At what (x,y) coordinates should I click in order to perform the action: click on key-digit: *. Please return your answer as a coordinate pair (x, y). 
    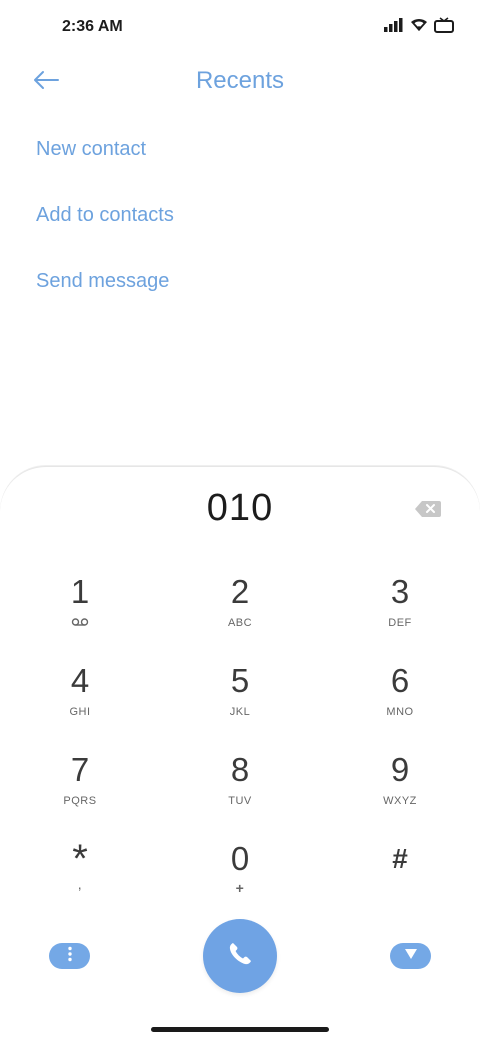
    Looking at the image, I should click on (80, 859).